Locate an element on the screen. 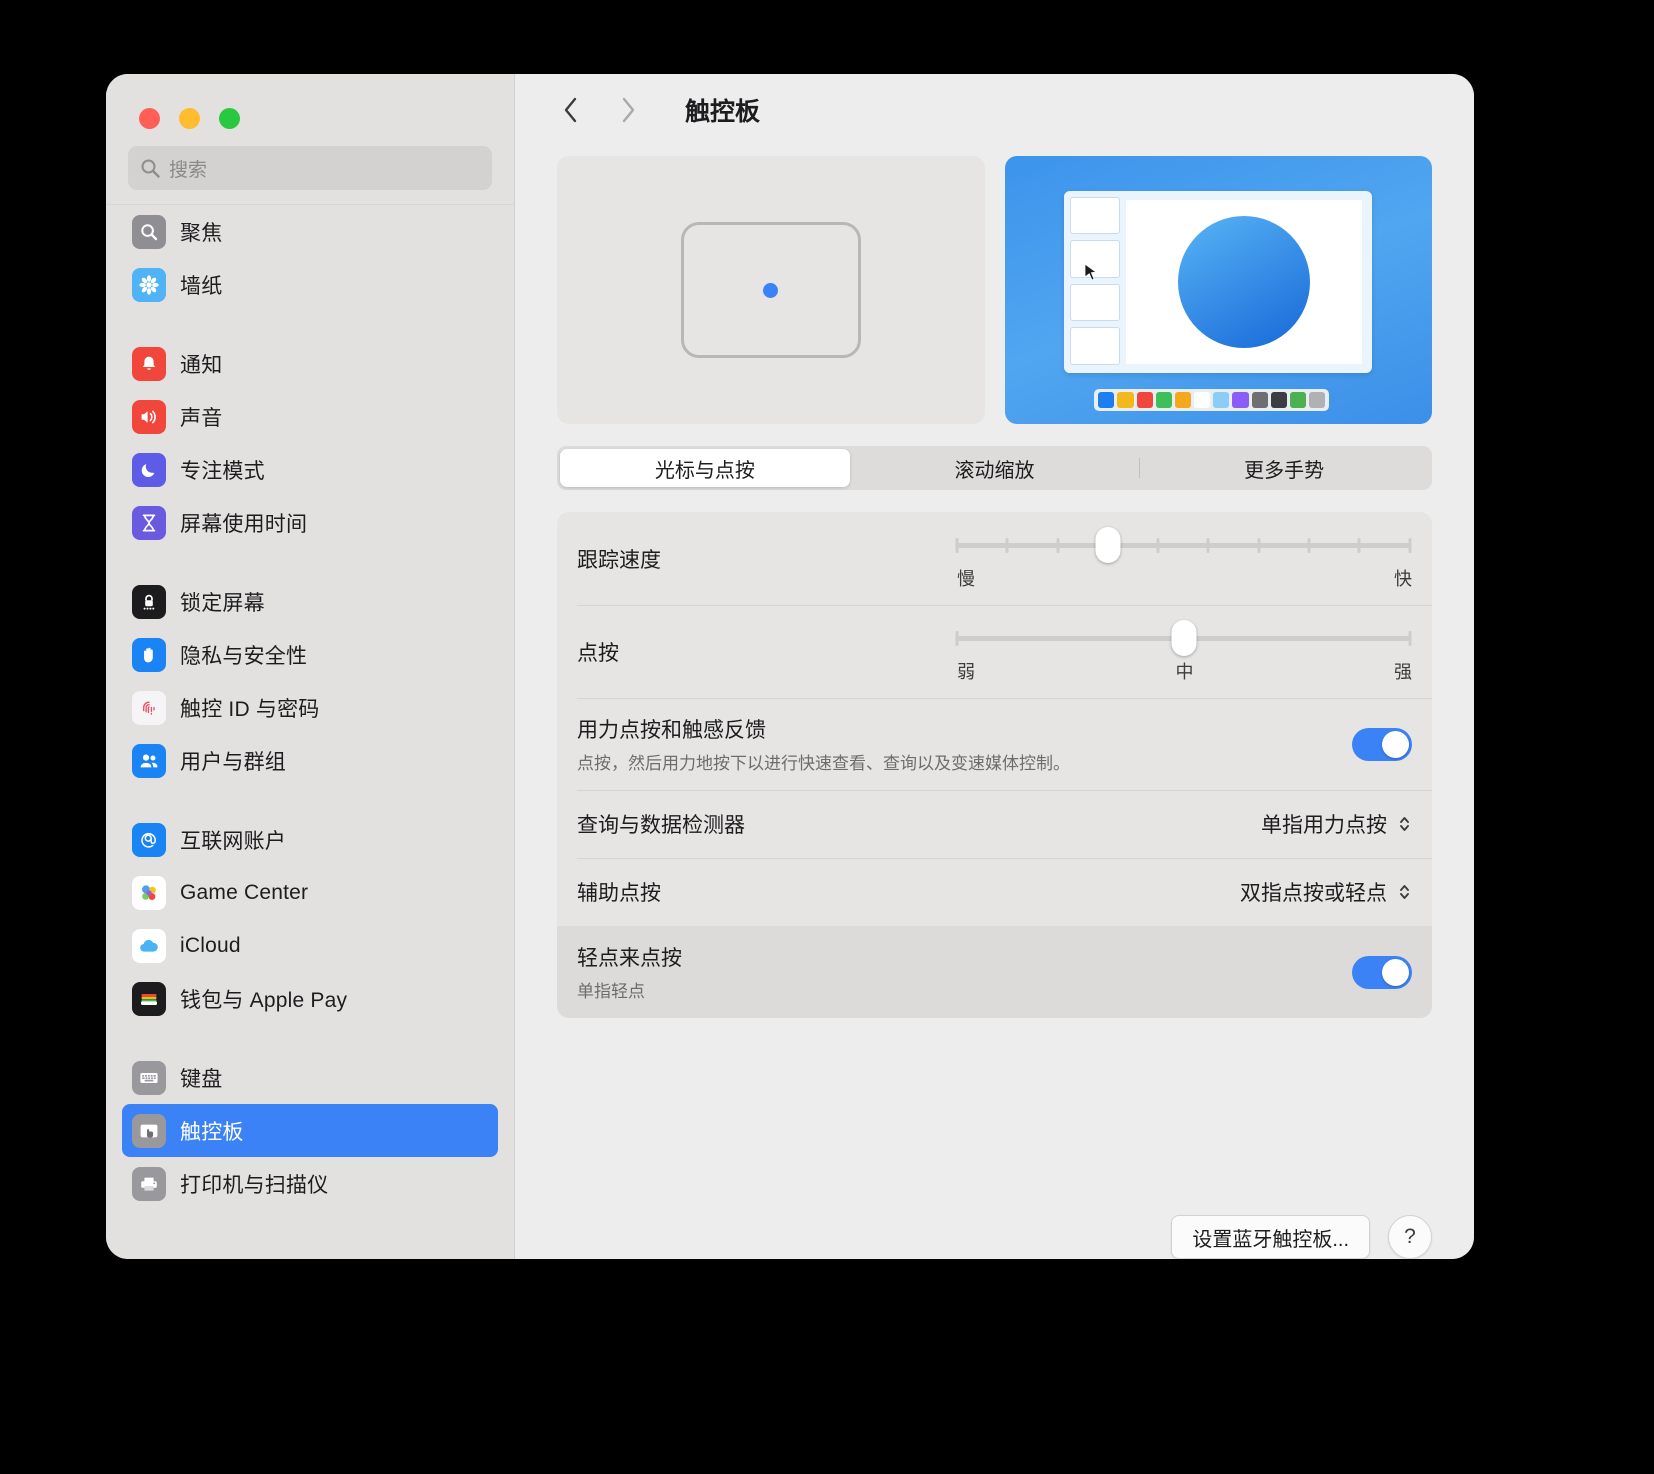 The width and height of the screenshot is (1654, 1474). preview-app-window is located at coordinates (1218, 282).